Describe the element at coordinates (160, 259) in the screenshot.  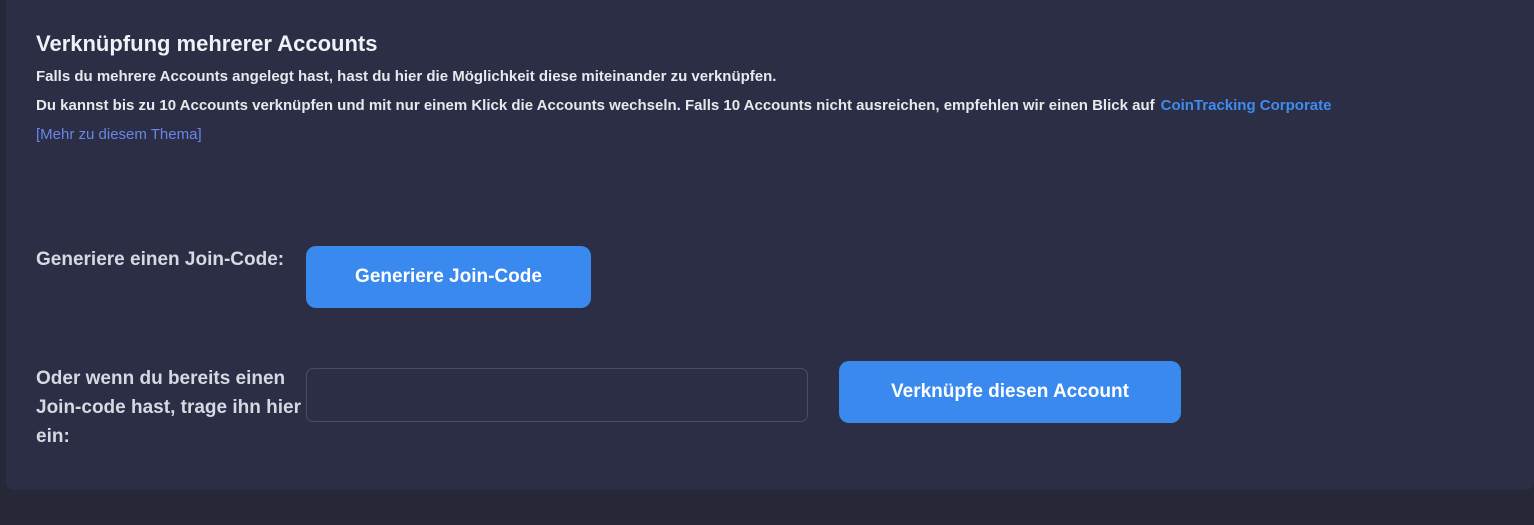
I see `generate-join-code-label: Generiere einen Join-Code:` at that location.